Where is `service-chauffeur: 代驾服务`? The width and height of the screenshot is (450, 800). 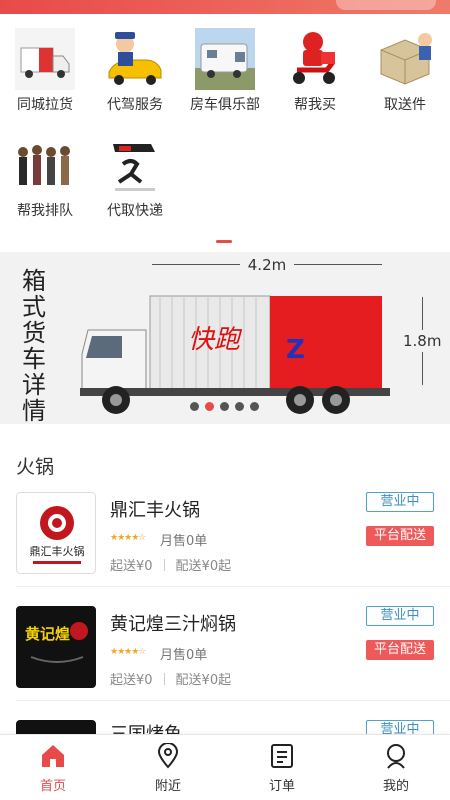
service-chauffeur: 代驾服务 is located at coordinates (135, 67).